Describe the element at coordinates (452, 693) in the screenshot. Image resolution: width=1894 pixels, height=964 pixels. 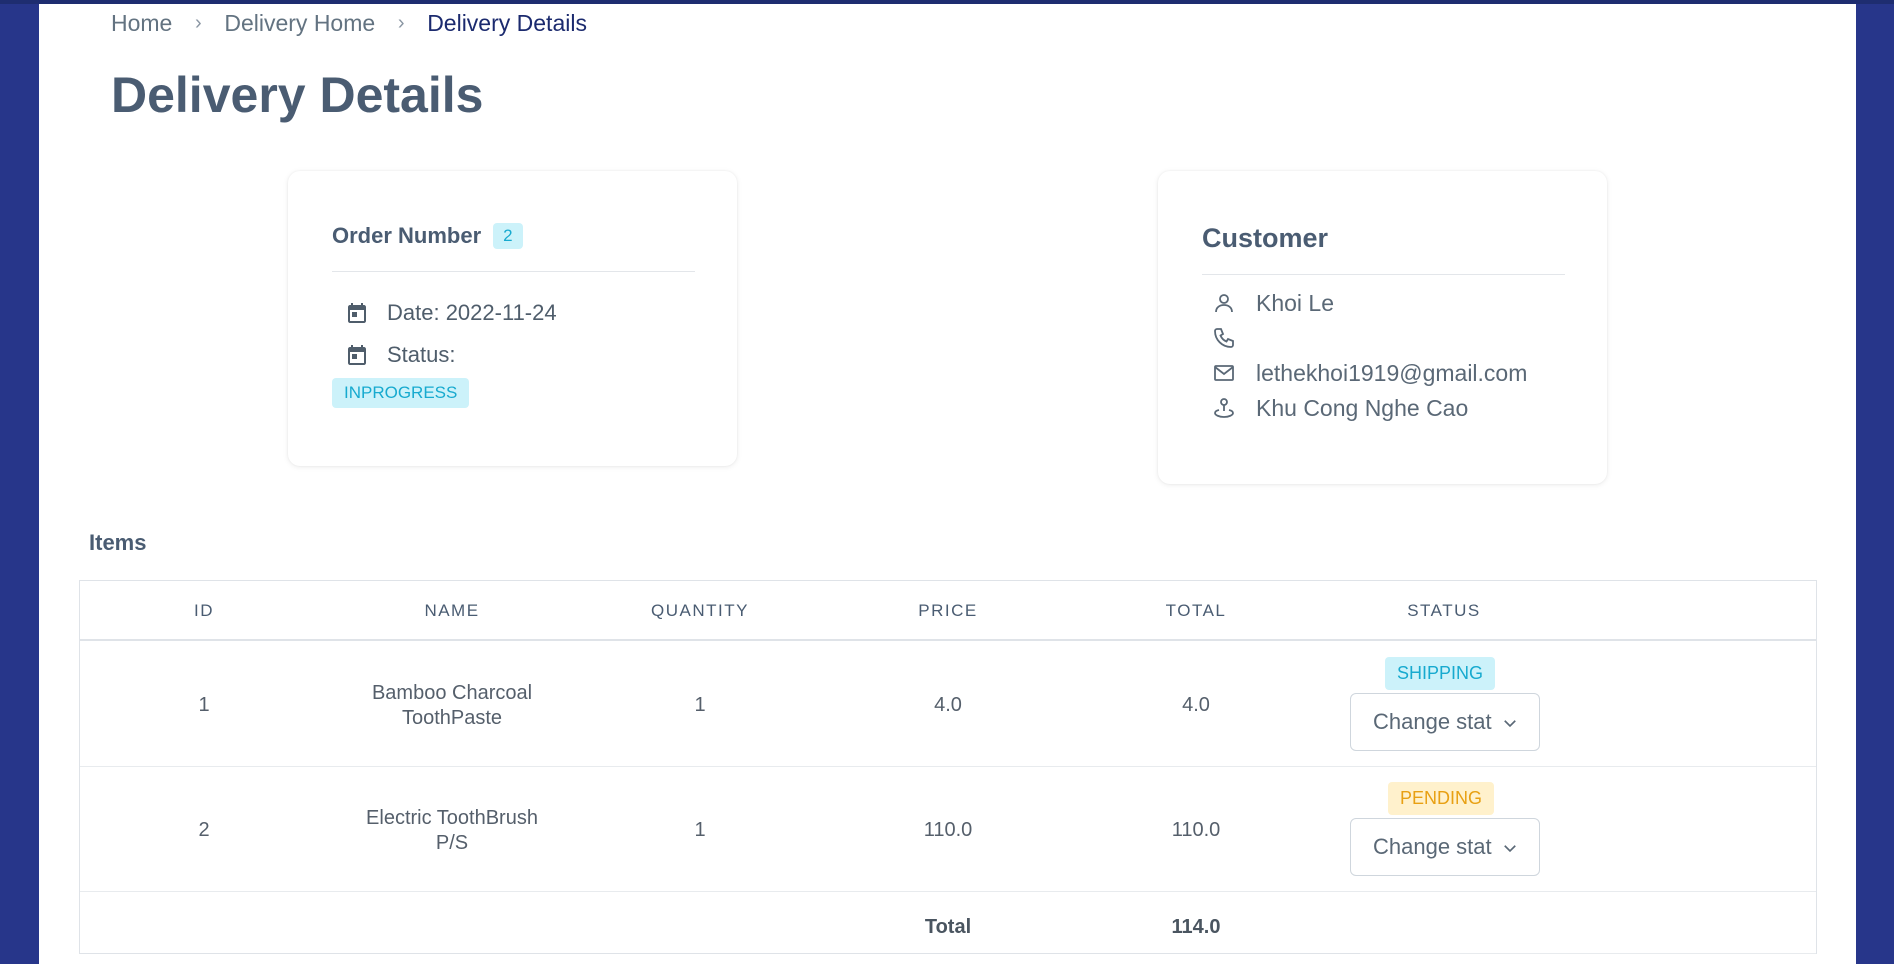
I see `cell-name-line: Bamboo Charcoal` at that location.